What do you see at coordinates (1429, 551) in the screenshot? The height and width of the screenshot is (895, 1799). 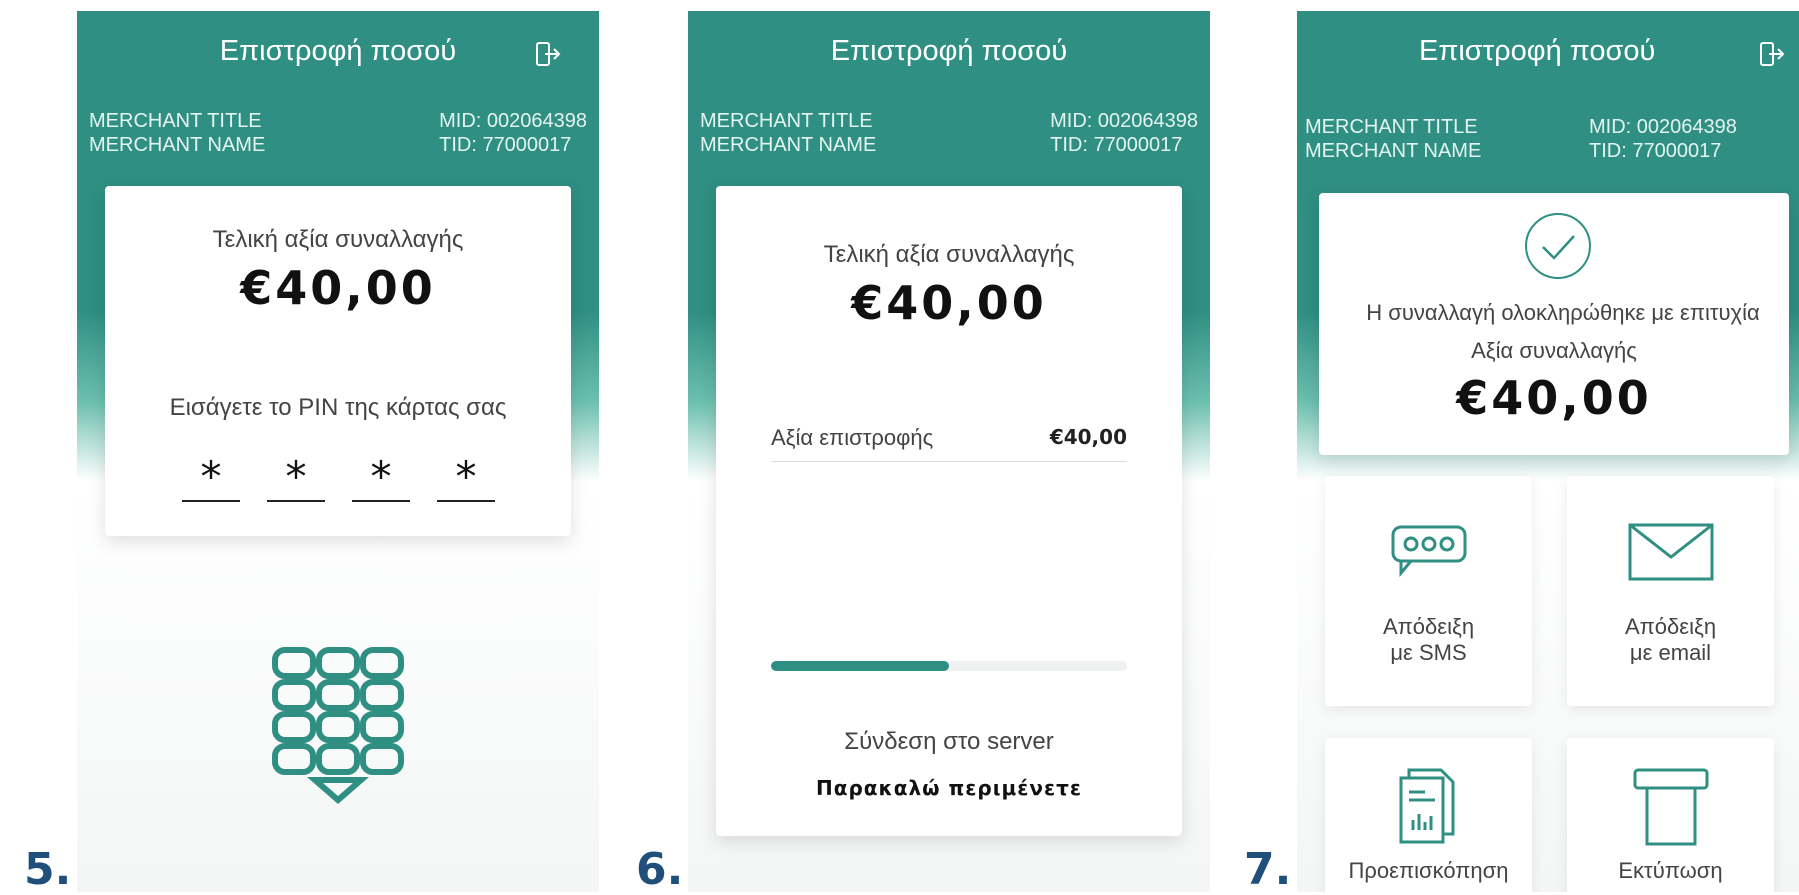 I see `sms-icon` at bounding box center [1429, 551].